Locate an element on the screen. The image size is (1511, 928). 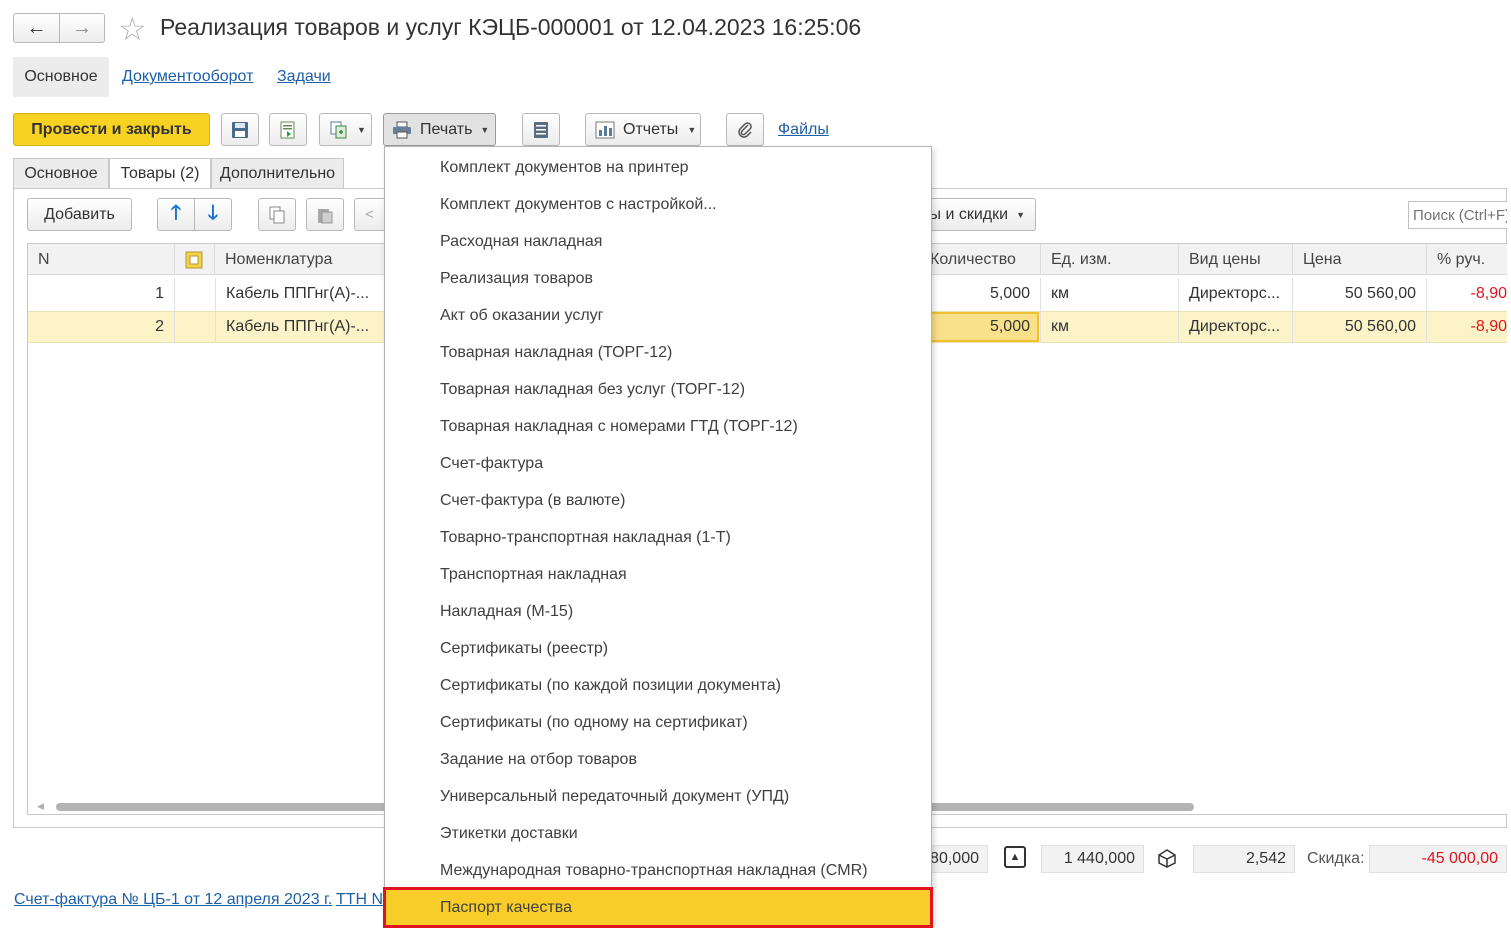
document-structure-button is located at coordinates (541, 129).